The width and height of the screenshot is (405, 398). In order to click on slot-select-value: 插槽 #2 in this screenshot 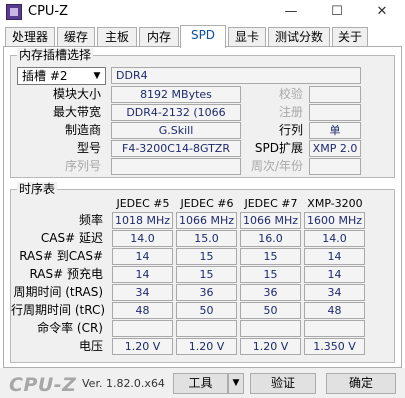, I will do `click(45, 76)`.